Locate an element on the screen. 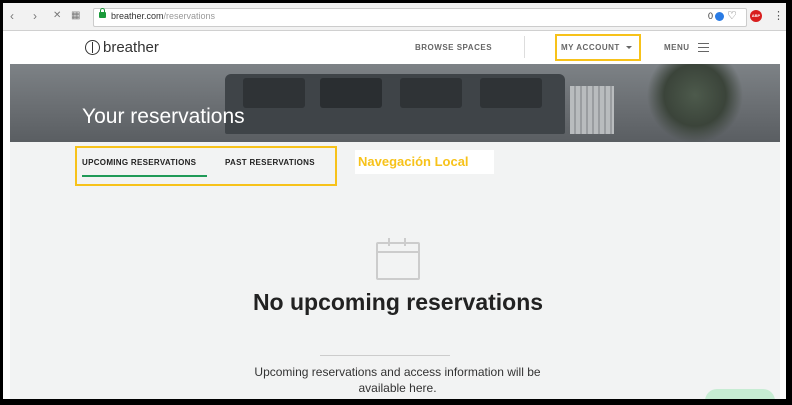 This screenshot has height=405, width=792. my-account-dropdown: MY ACCOUNT is located at coordinates (596, 47).